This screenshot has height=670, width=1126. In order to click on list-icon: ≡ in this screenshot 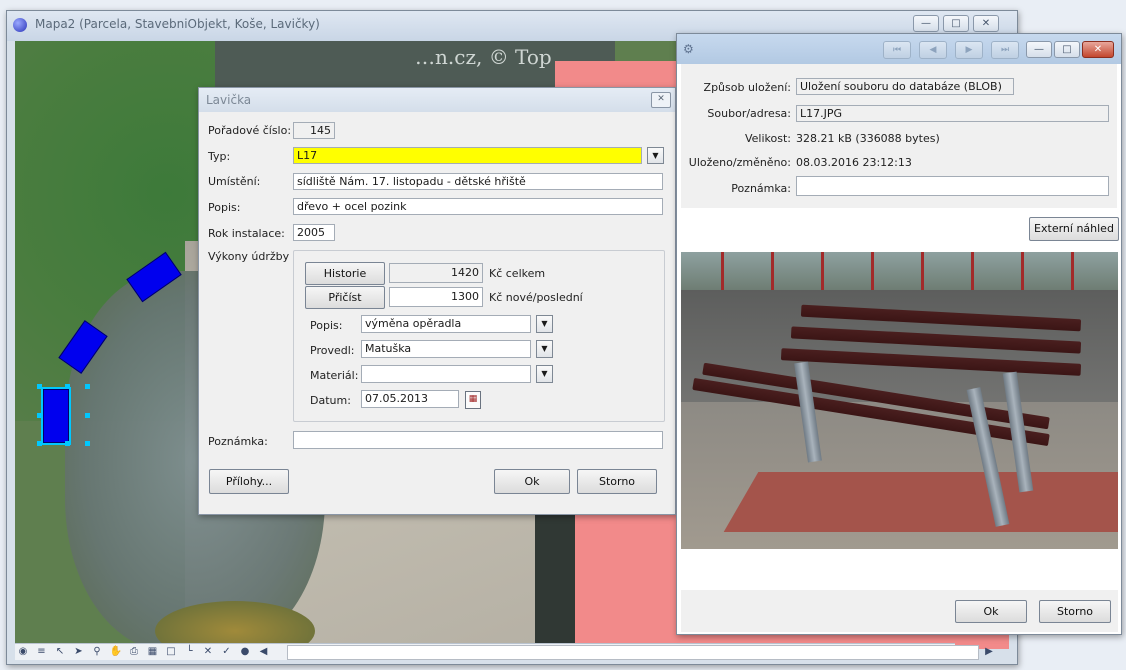, I will do `click(42, 652)`.